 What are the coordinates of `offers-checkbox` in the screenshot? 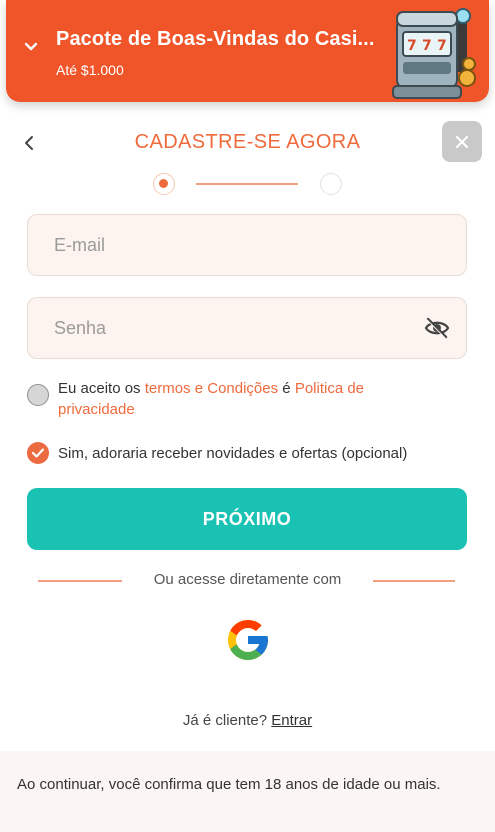 It's located at (38, 453).